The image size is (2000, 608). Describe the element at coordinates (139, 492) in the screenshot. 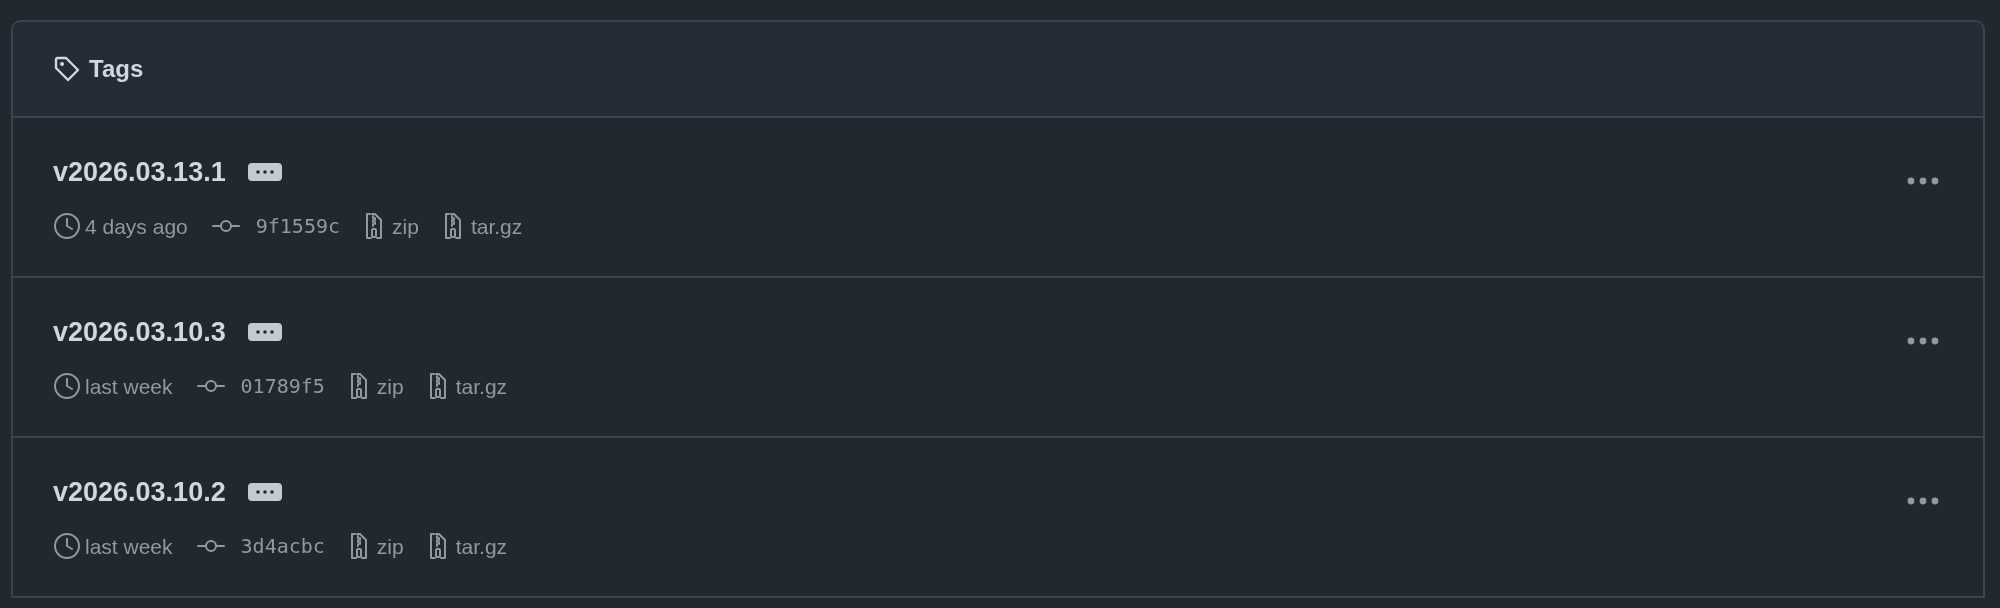

I see `tag-link: v2026.03.10.2` at that location.